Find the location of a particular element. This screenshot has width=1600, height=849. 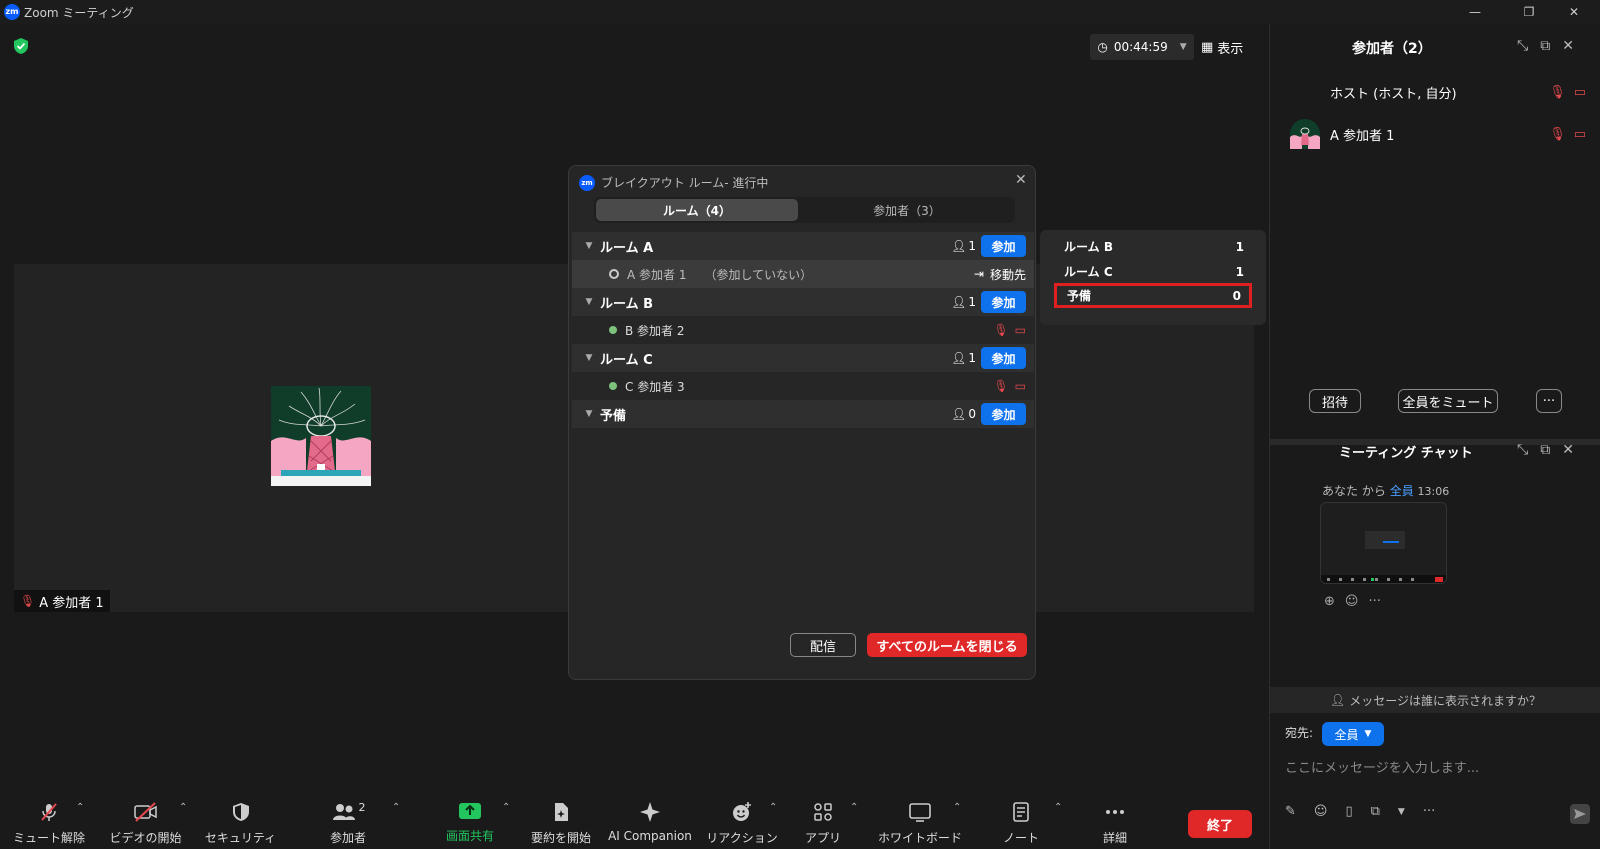

timer-text: 00:44:59 is located at coordinates (1140, 47).